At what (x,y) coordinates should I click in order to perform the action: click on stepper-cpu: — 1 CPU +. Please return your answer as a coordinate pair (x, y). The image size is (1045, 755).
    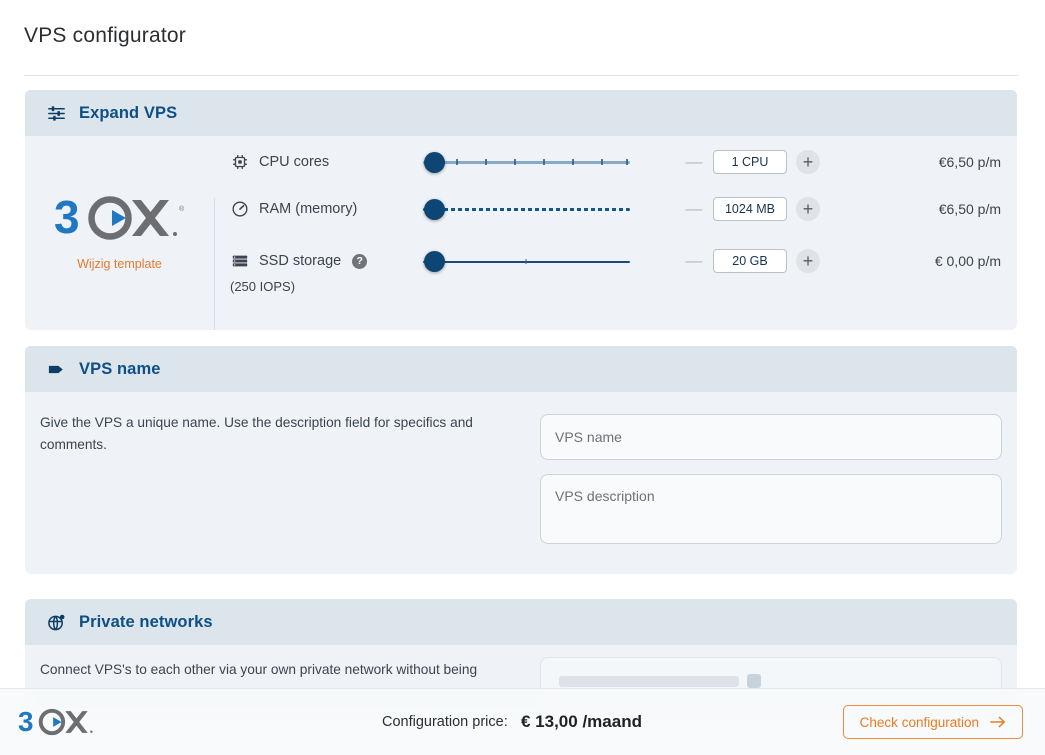
    Looking at the image, I should click on (752, 162).